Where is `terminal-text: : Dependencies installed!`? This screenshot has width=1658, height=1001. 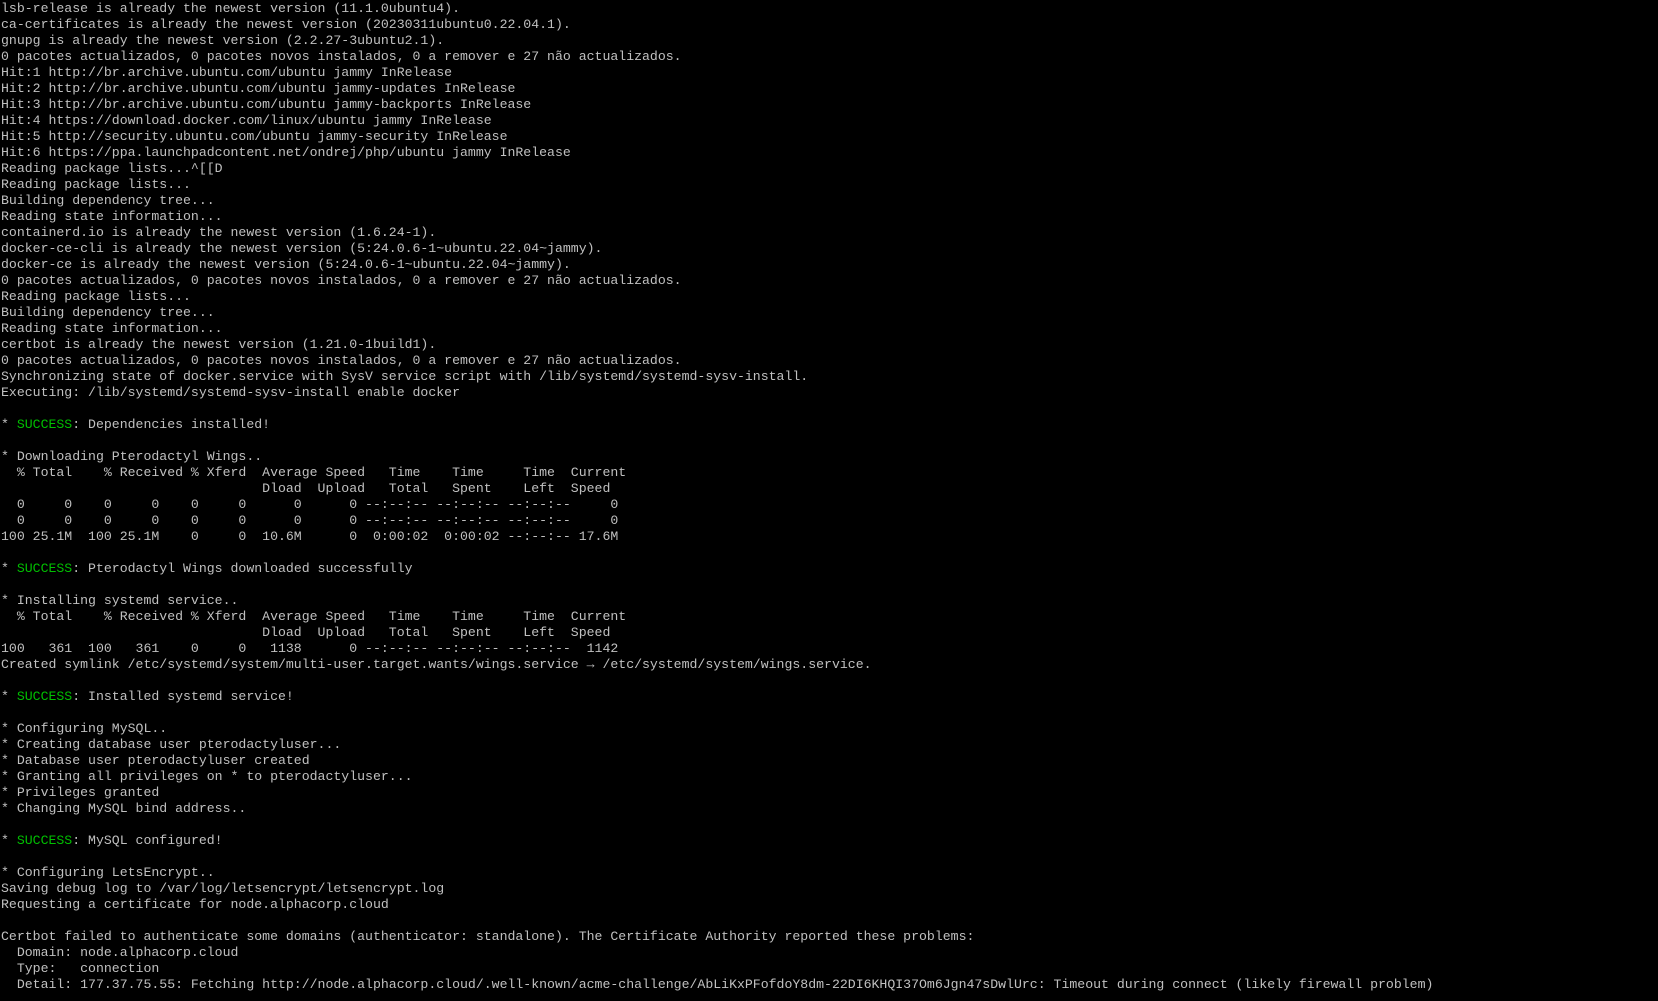
terminal-text: : Dependencies installed! is located at coordinates (171, 424).